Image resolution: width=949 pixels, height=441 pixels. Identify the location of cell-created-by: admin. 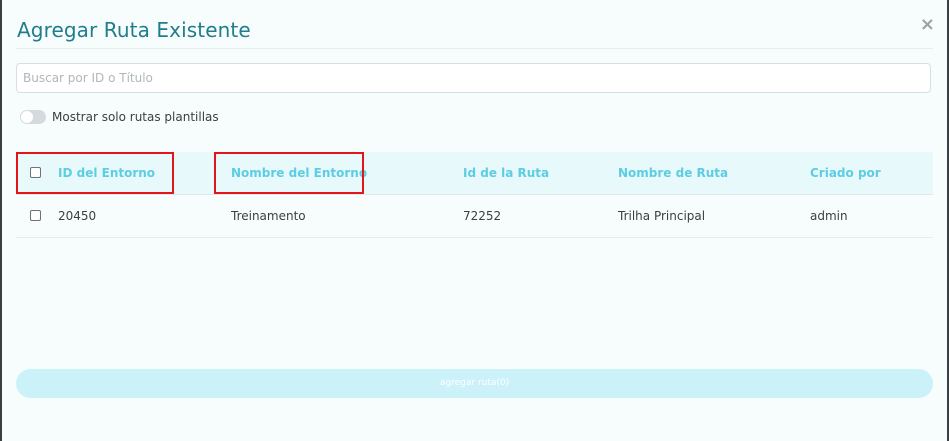
(829, 216).